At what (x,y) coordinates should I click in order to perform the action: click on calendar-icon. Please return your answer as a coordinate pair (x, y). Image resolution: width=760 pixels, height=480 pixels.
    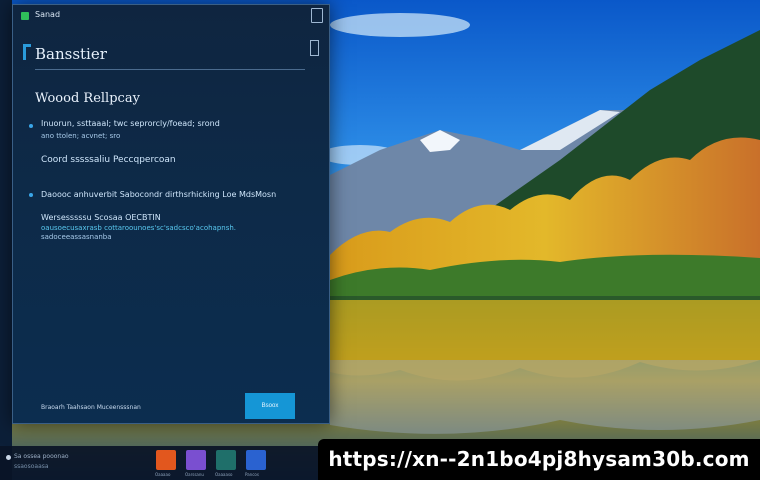
    Looking at the image, I should click on (226, 460).